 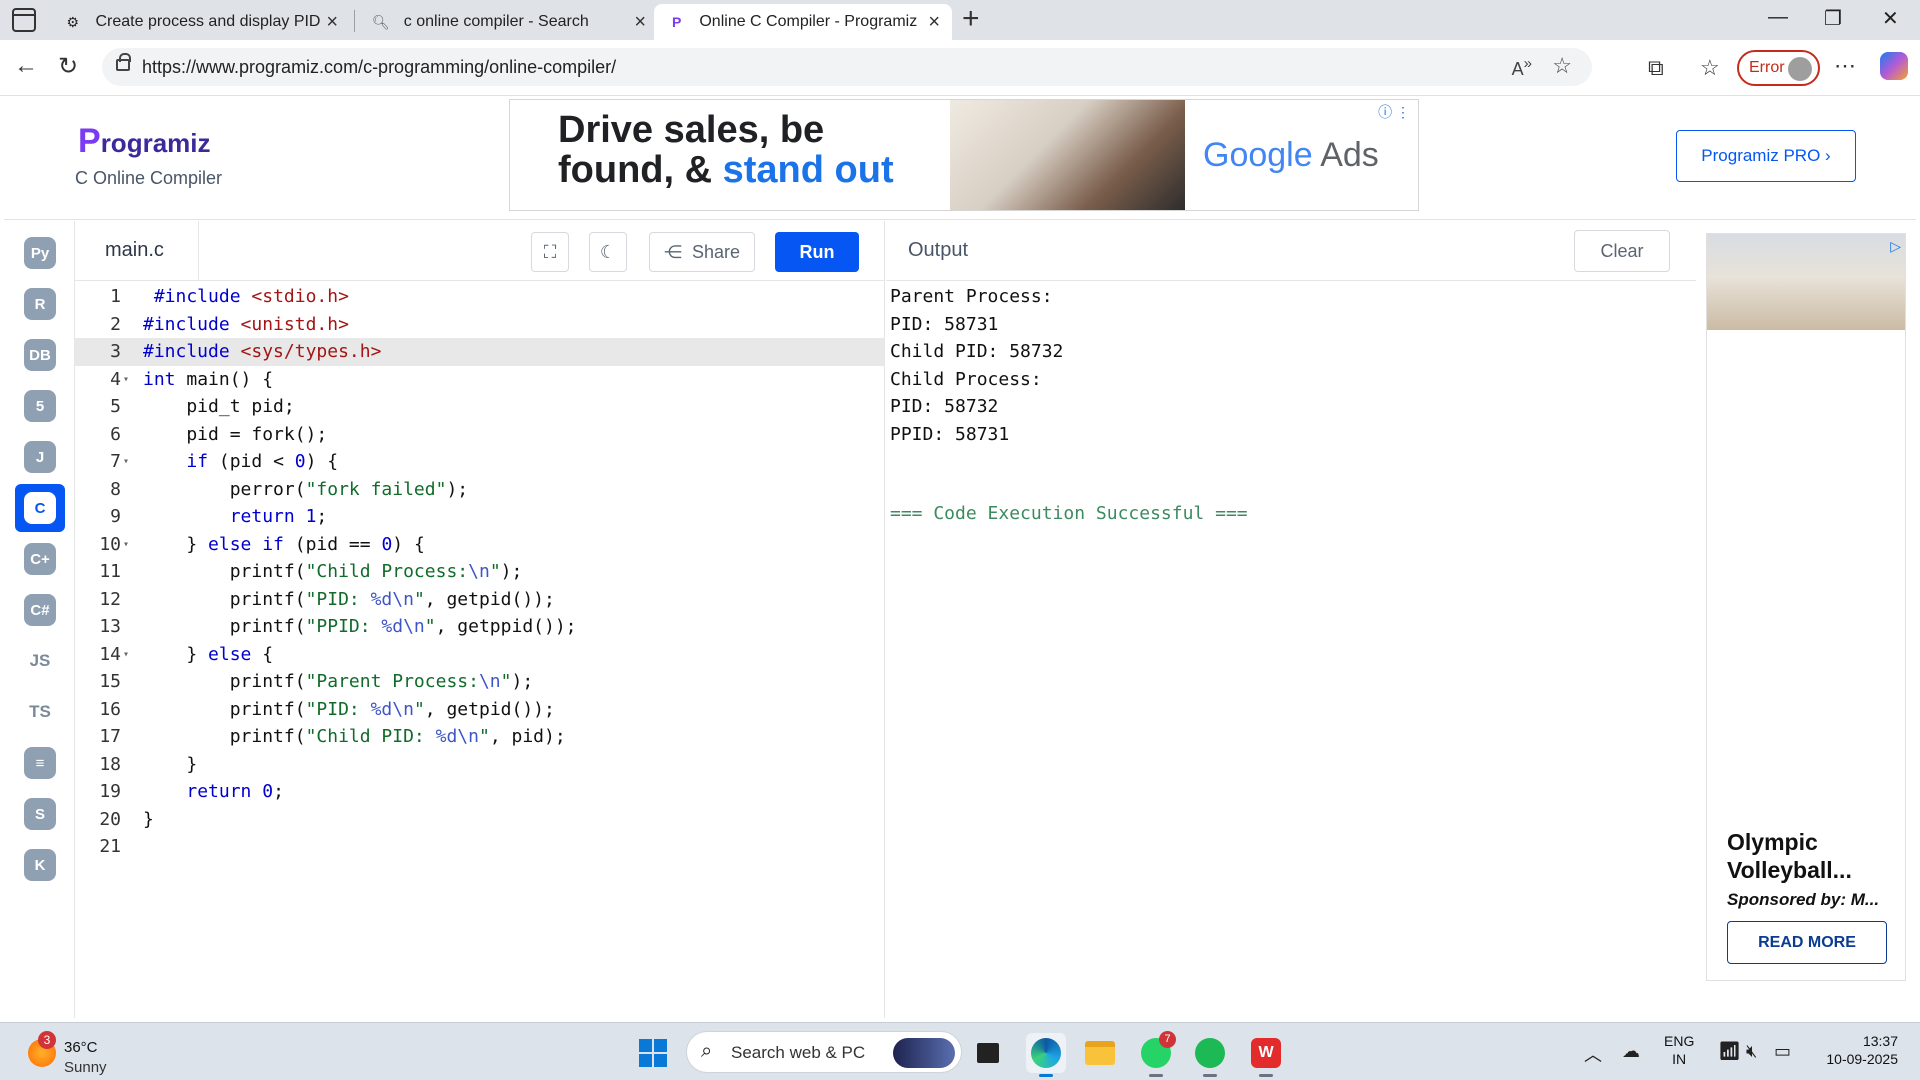 What do you see at coordinates (1210, 1055) in the screenshot?
I see `spotify-icon` at bounding box center [1210, 1055].